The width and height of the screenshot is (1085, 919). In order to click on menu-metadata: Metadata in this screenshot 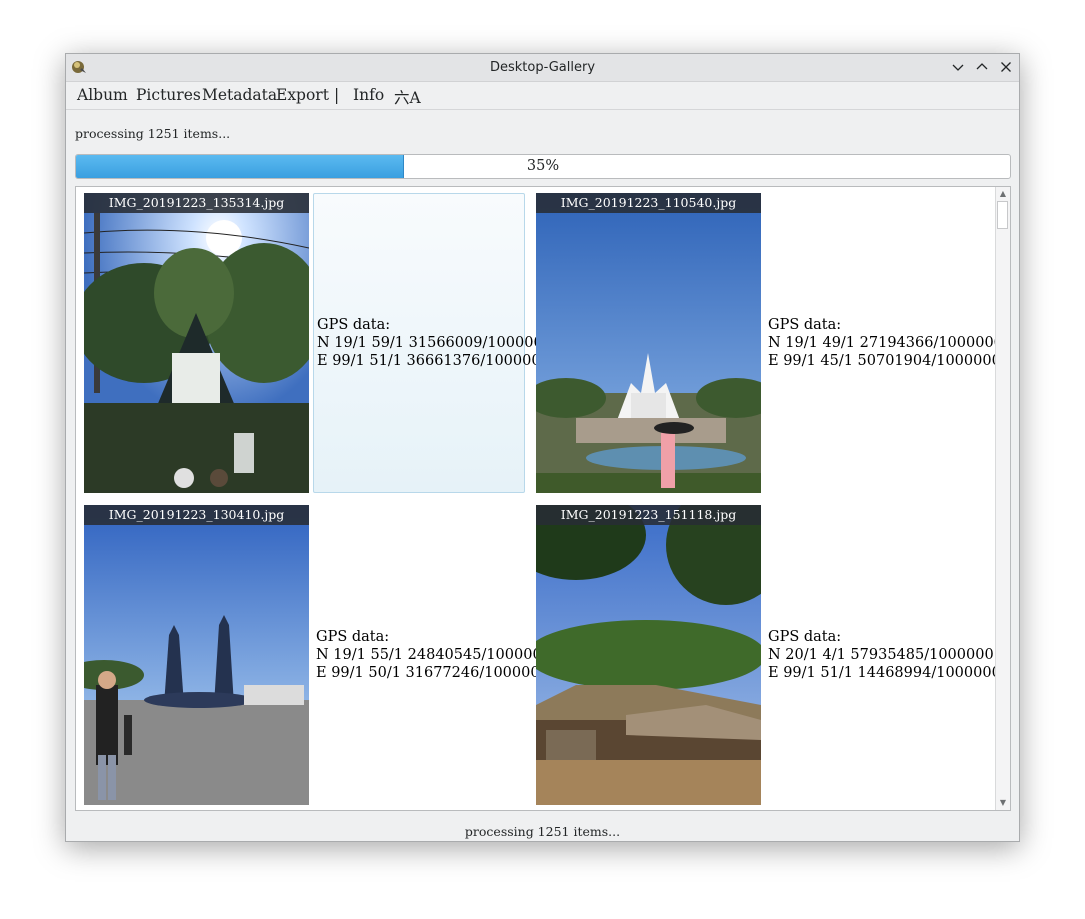, I will do `click(239, 95)`.